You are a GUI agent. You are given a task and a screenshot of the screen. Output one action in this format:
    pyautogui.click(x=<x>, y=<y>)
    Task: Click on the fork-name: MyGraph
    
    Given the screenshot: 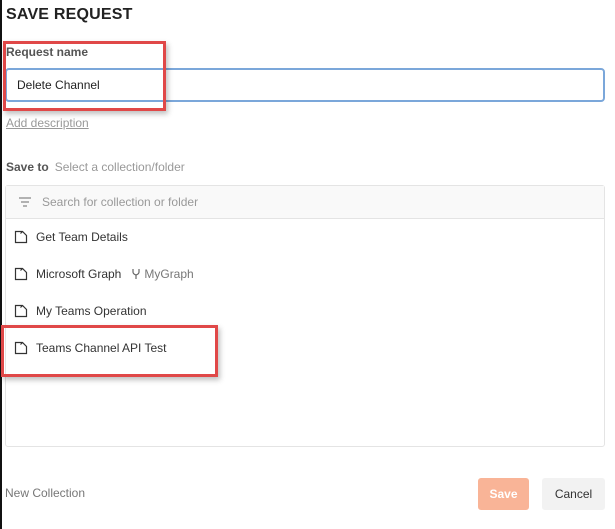 What is the action you would take?
    pyautogui.click(x=169, y=274)
    